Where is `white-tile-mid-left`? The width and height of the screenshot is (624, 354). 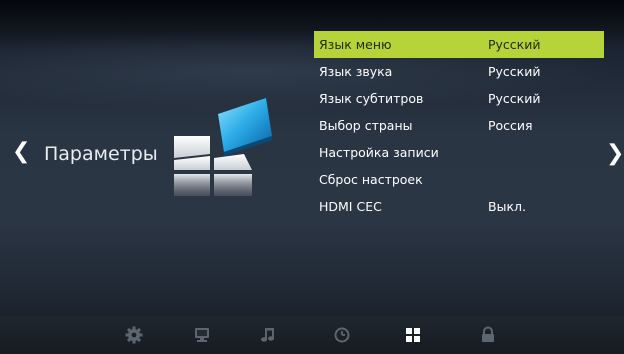
white-tile-mid-left is located at coordinates (192, 163).